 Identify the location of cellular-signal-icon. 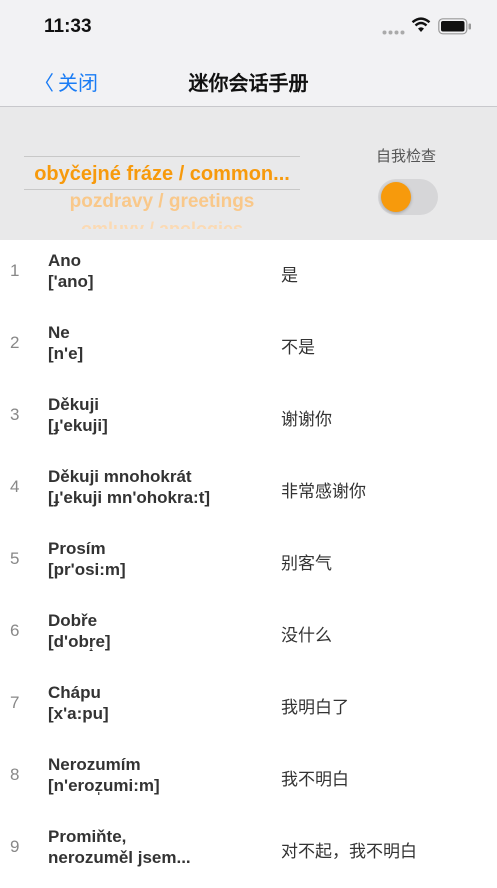
(393, 32).